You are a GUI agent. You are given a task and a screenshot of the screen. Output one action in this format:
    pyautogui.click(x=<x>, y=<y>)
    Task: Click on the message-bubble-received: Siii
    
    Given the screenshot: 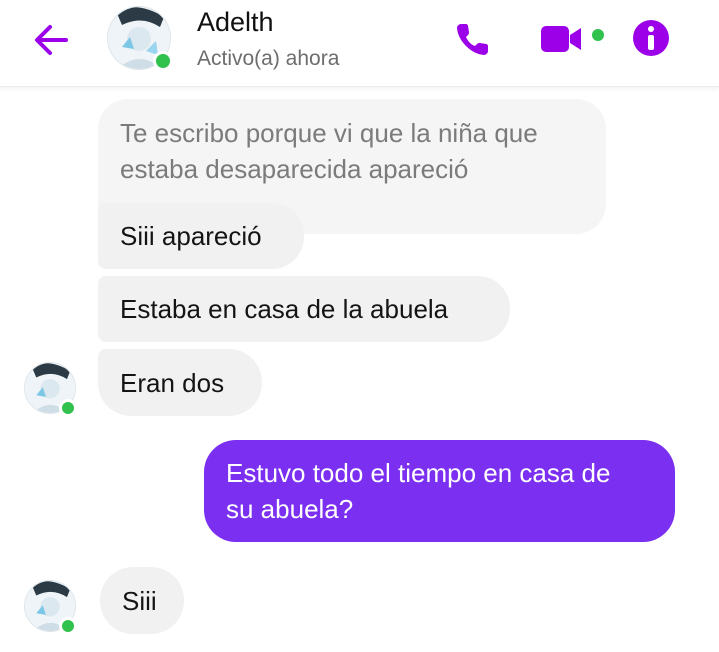 What is the action you would take?
    pyautogui.click(x=142, y=600)
    